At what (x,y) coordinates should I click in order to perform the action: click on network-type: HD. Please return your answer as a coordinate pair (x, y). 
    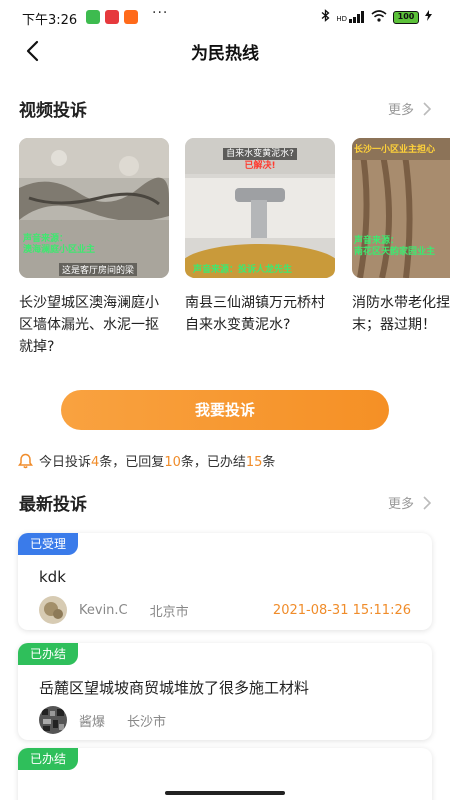
    Looking at the image, I should click on (341, 19).